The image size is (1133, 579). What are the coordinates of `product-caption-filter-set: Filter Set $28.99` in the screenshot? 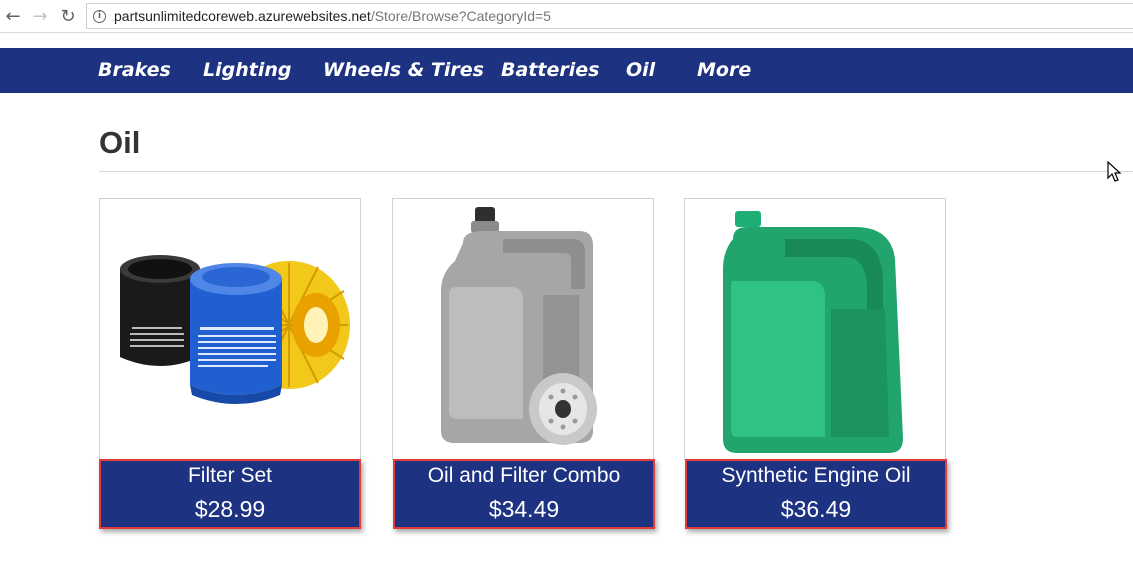 It's located at (230, 494).